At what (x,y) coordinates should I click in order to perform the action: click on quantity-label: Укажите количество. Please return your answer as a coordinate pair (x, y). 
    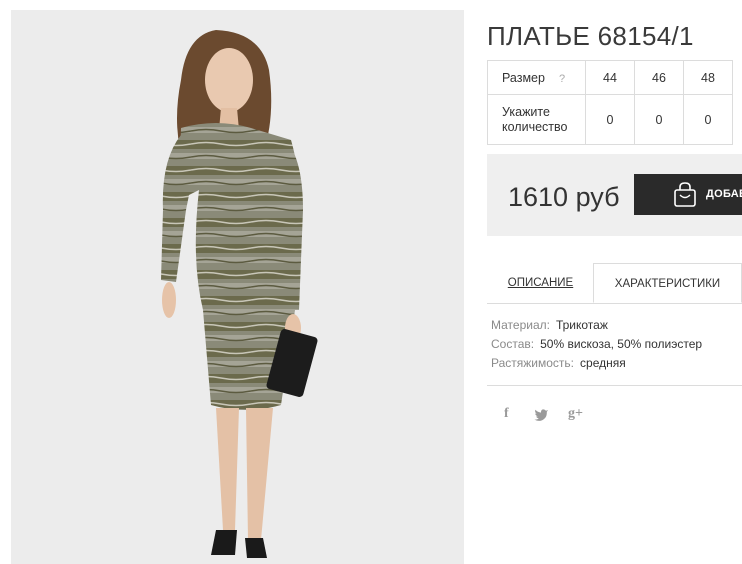
    Looking at the image, I should click on (536, 119).